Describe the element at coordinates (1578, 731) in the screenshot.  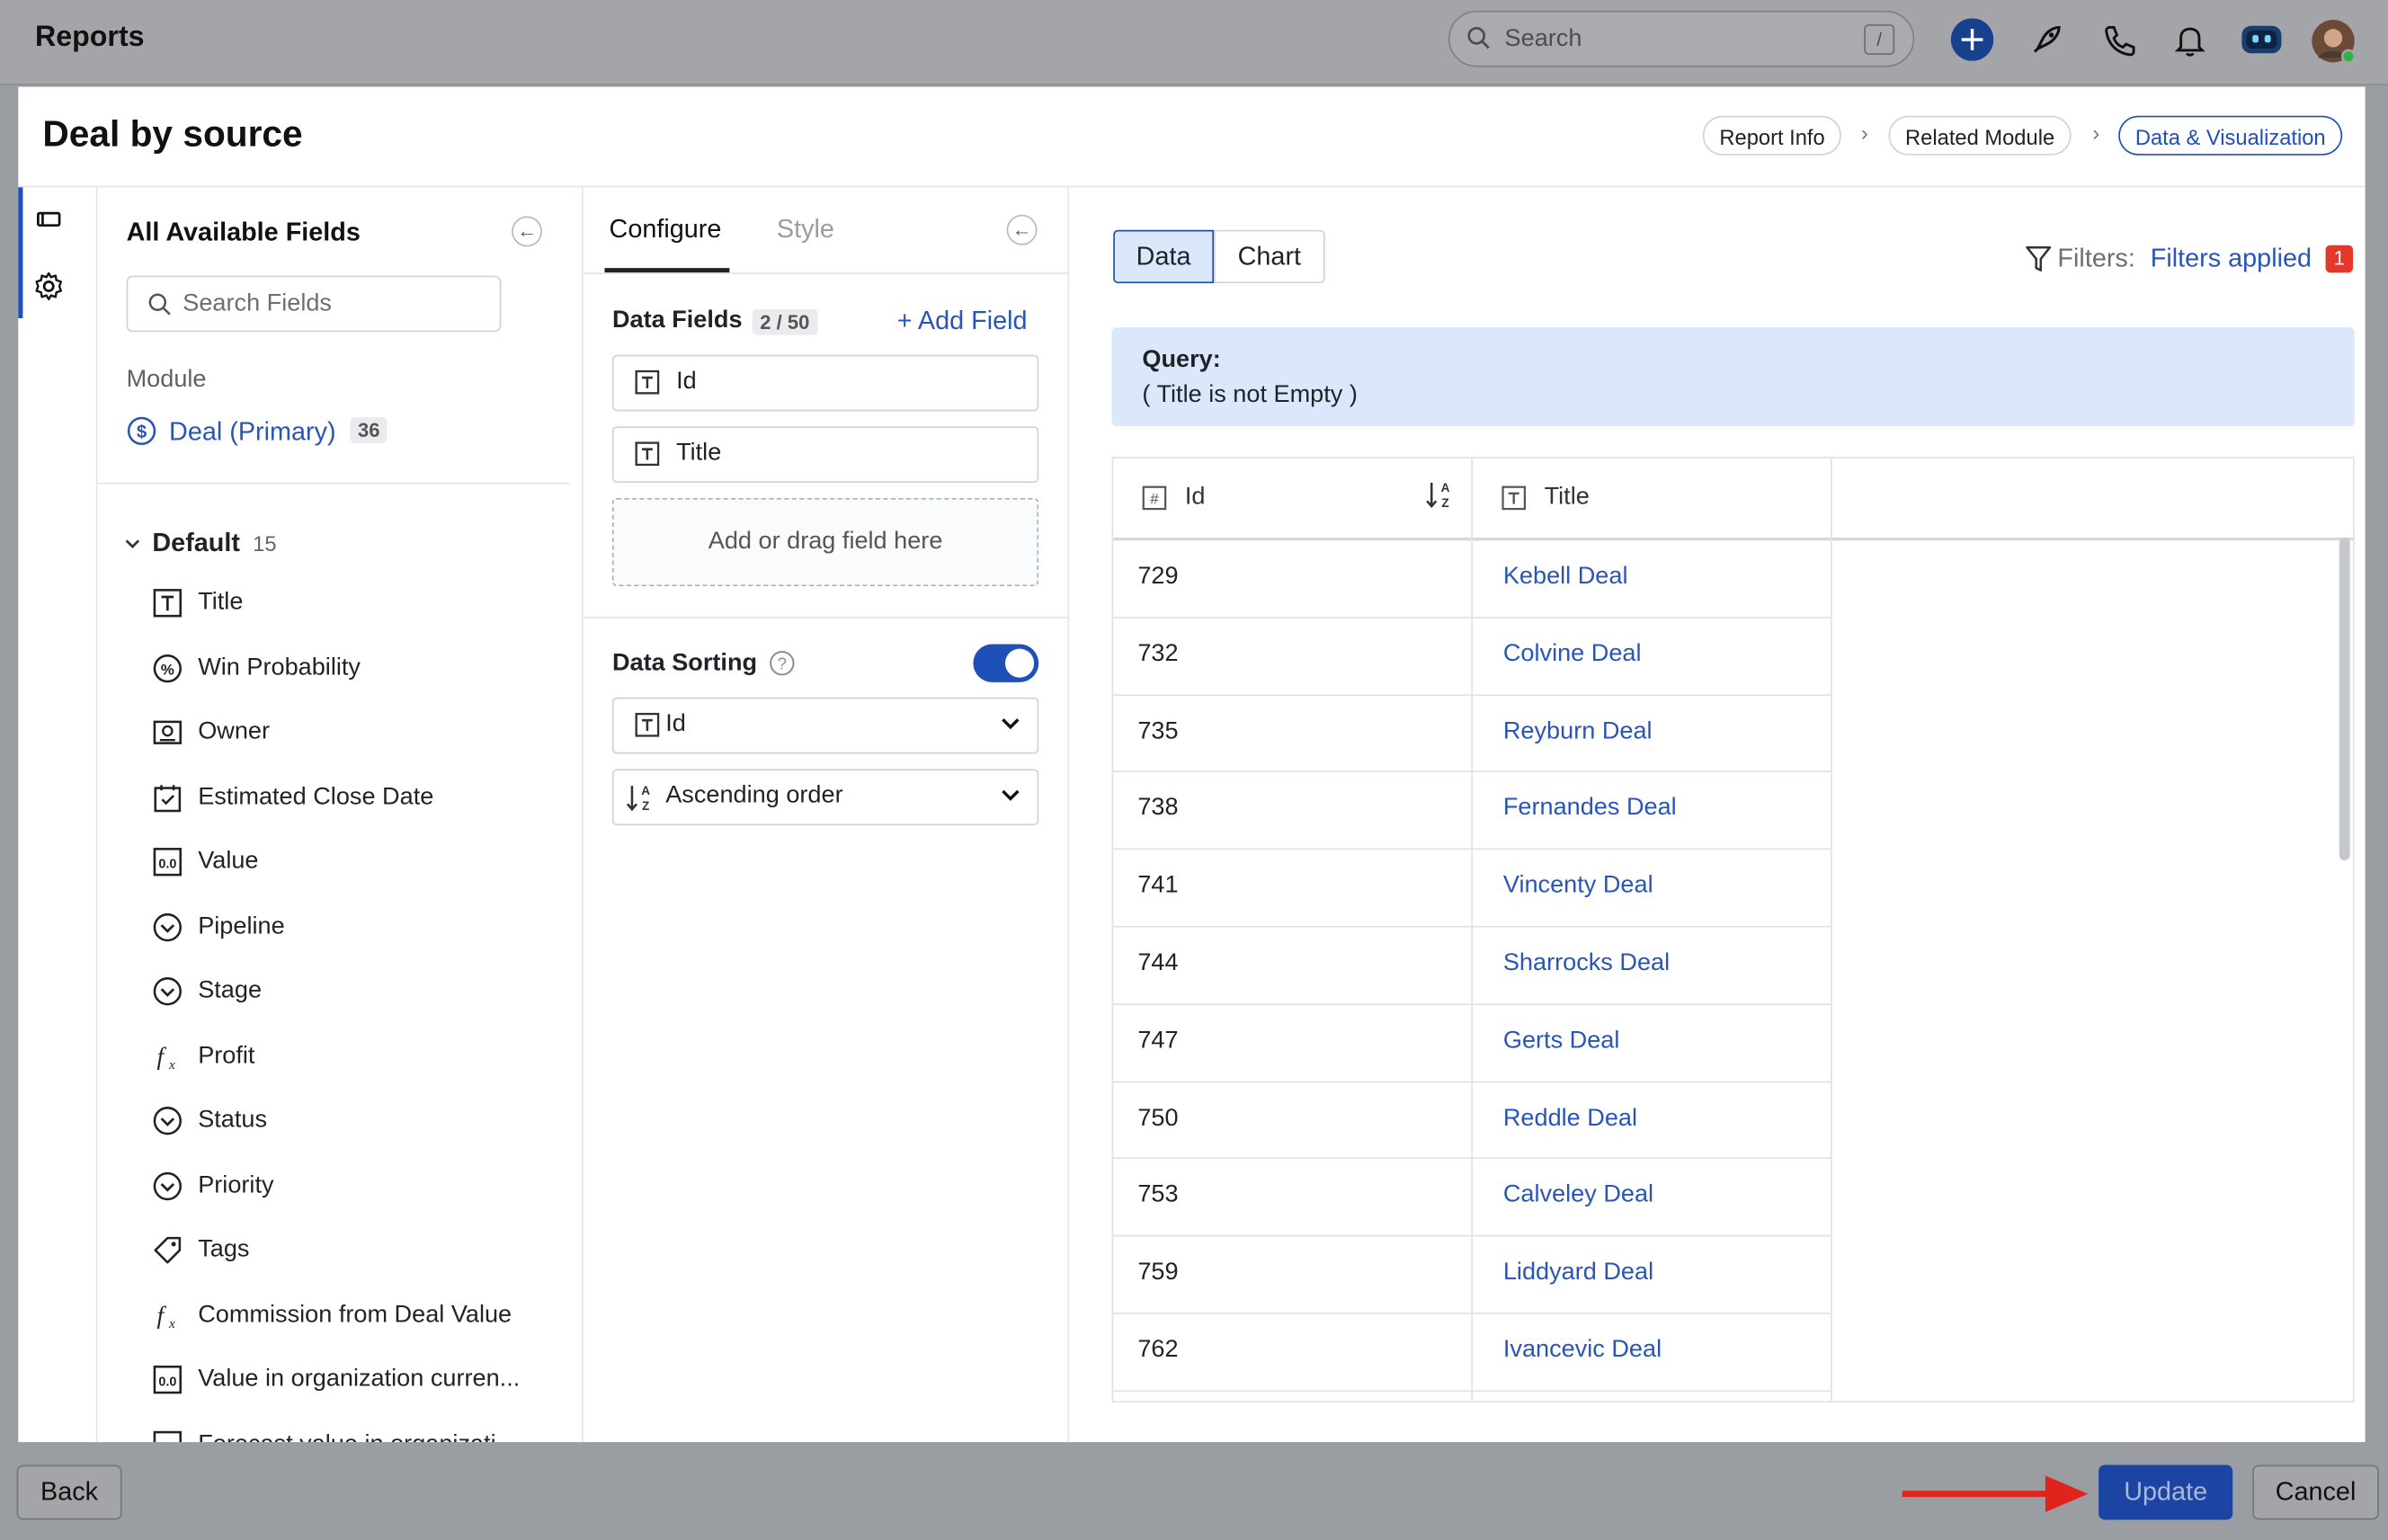
I see `cell-title-link: Reyburn Deal` at that location.